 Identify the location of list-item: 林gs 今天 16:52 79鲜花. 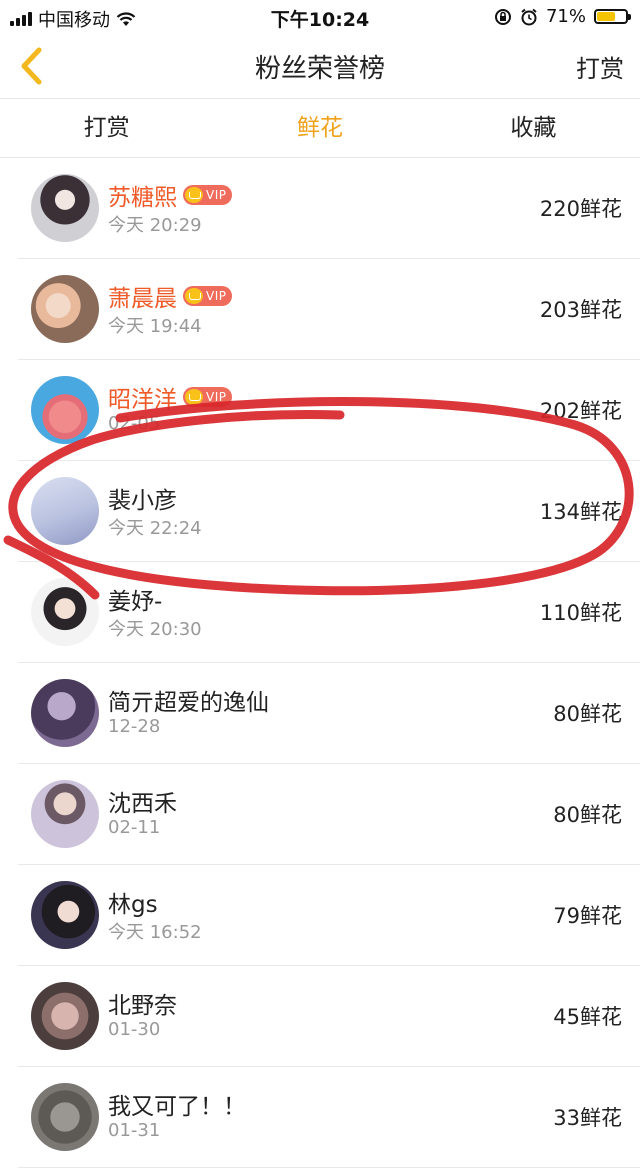
(329, 915).